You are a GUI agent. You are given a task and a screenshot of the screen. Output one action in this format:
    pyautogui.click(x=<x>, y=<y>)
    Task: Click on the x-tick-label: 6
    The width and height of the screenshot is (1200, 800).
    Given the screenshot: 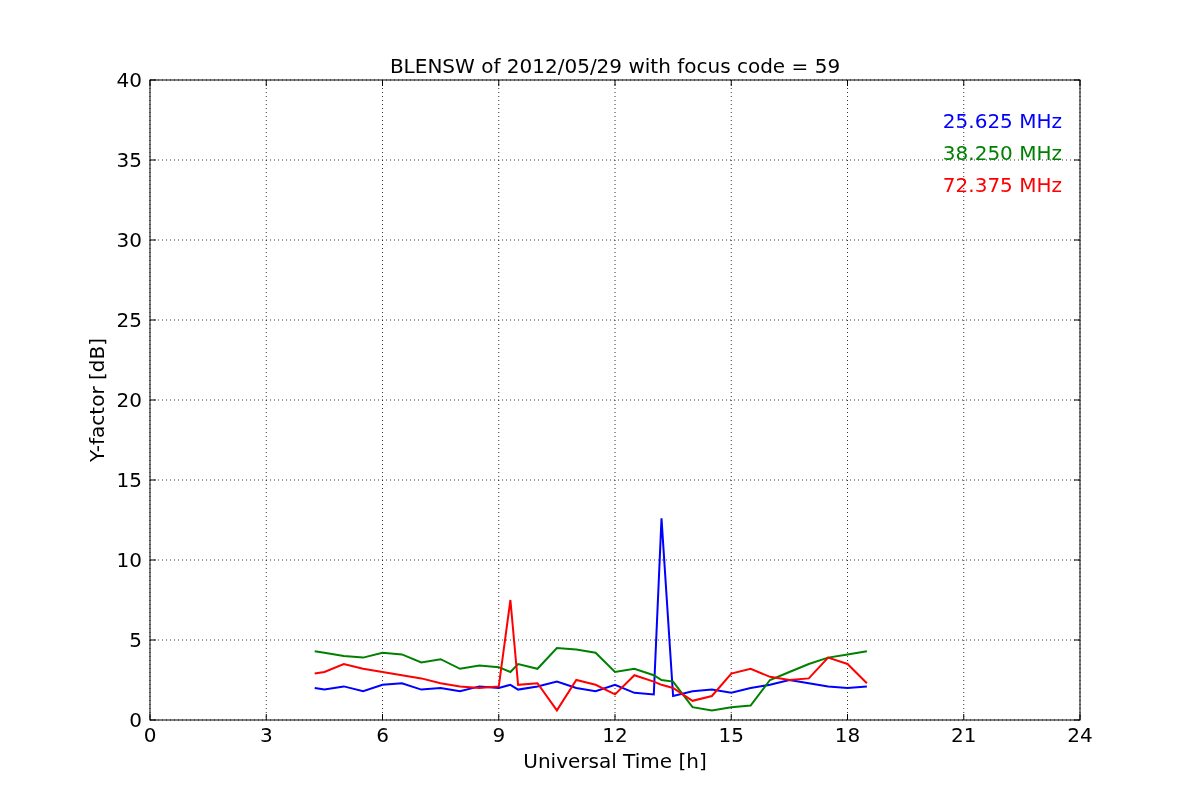 What is the action you would take?
    pyautogui.click(x=382, y=735)
    